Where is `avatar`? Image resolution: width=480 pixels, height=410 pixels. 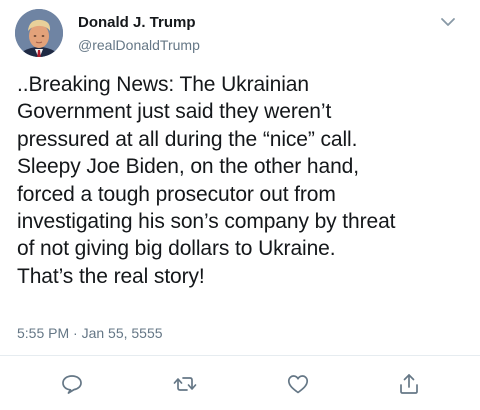
avatar is located at coordinates (39, 33).